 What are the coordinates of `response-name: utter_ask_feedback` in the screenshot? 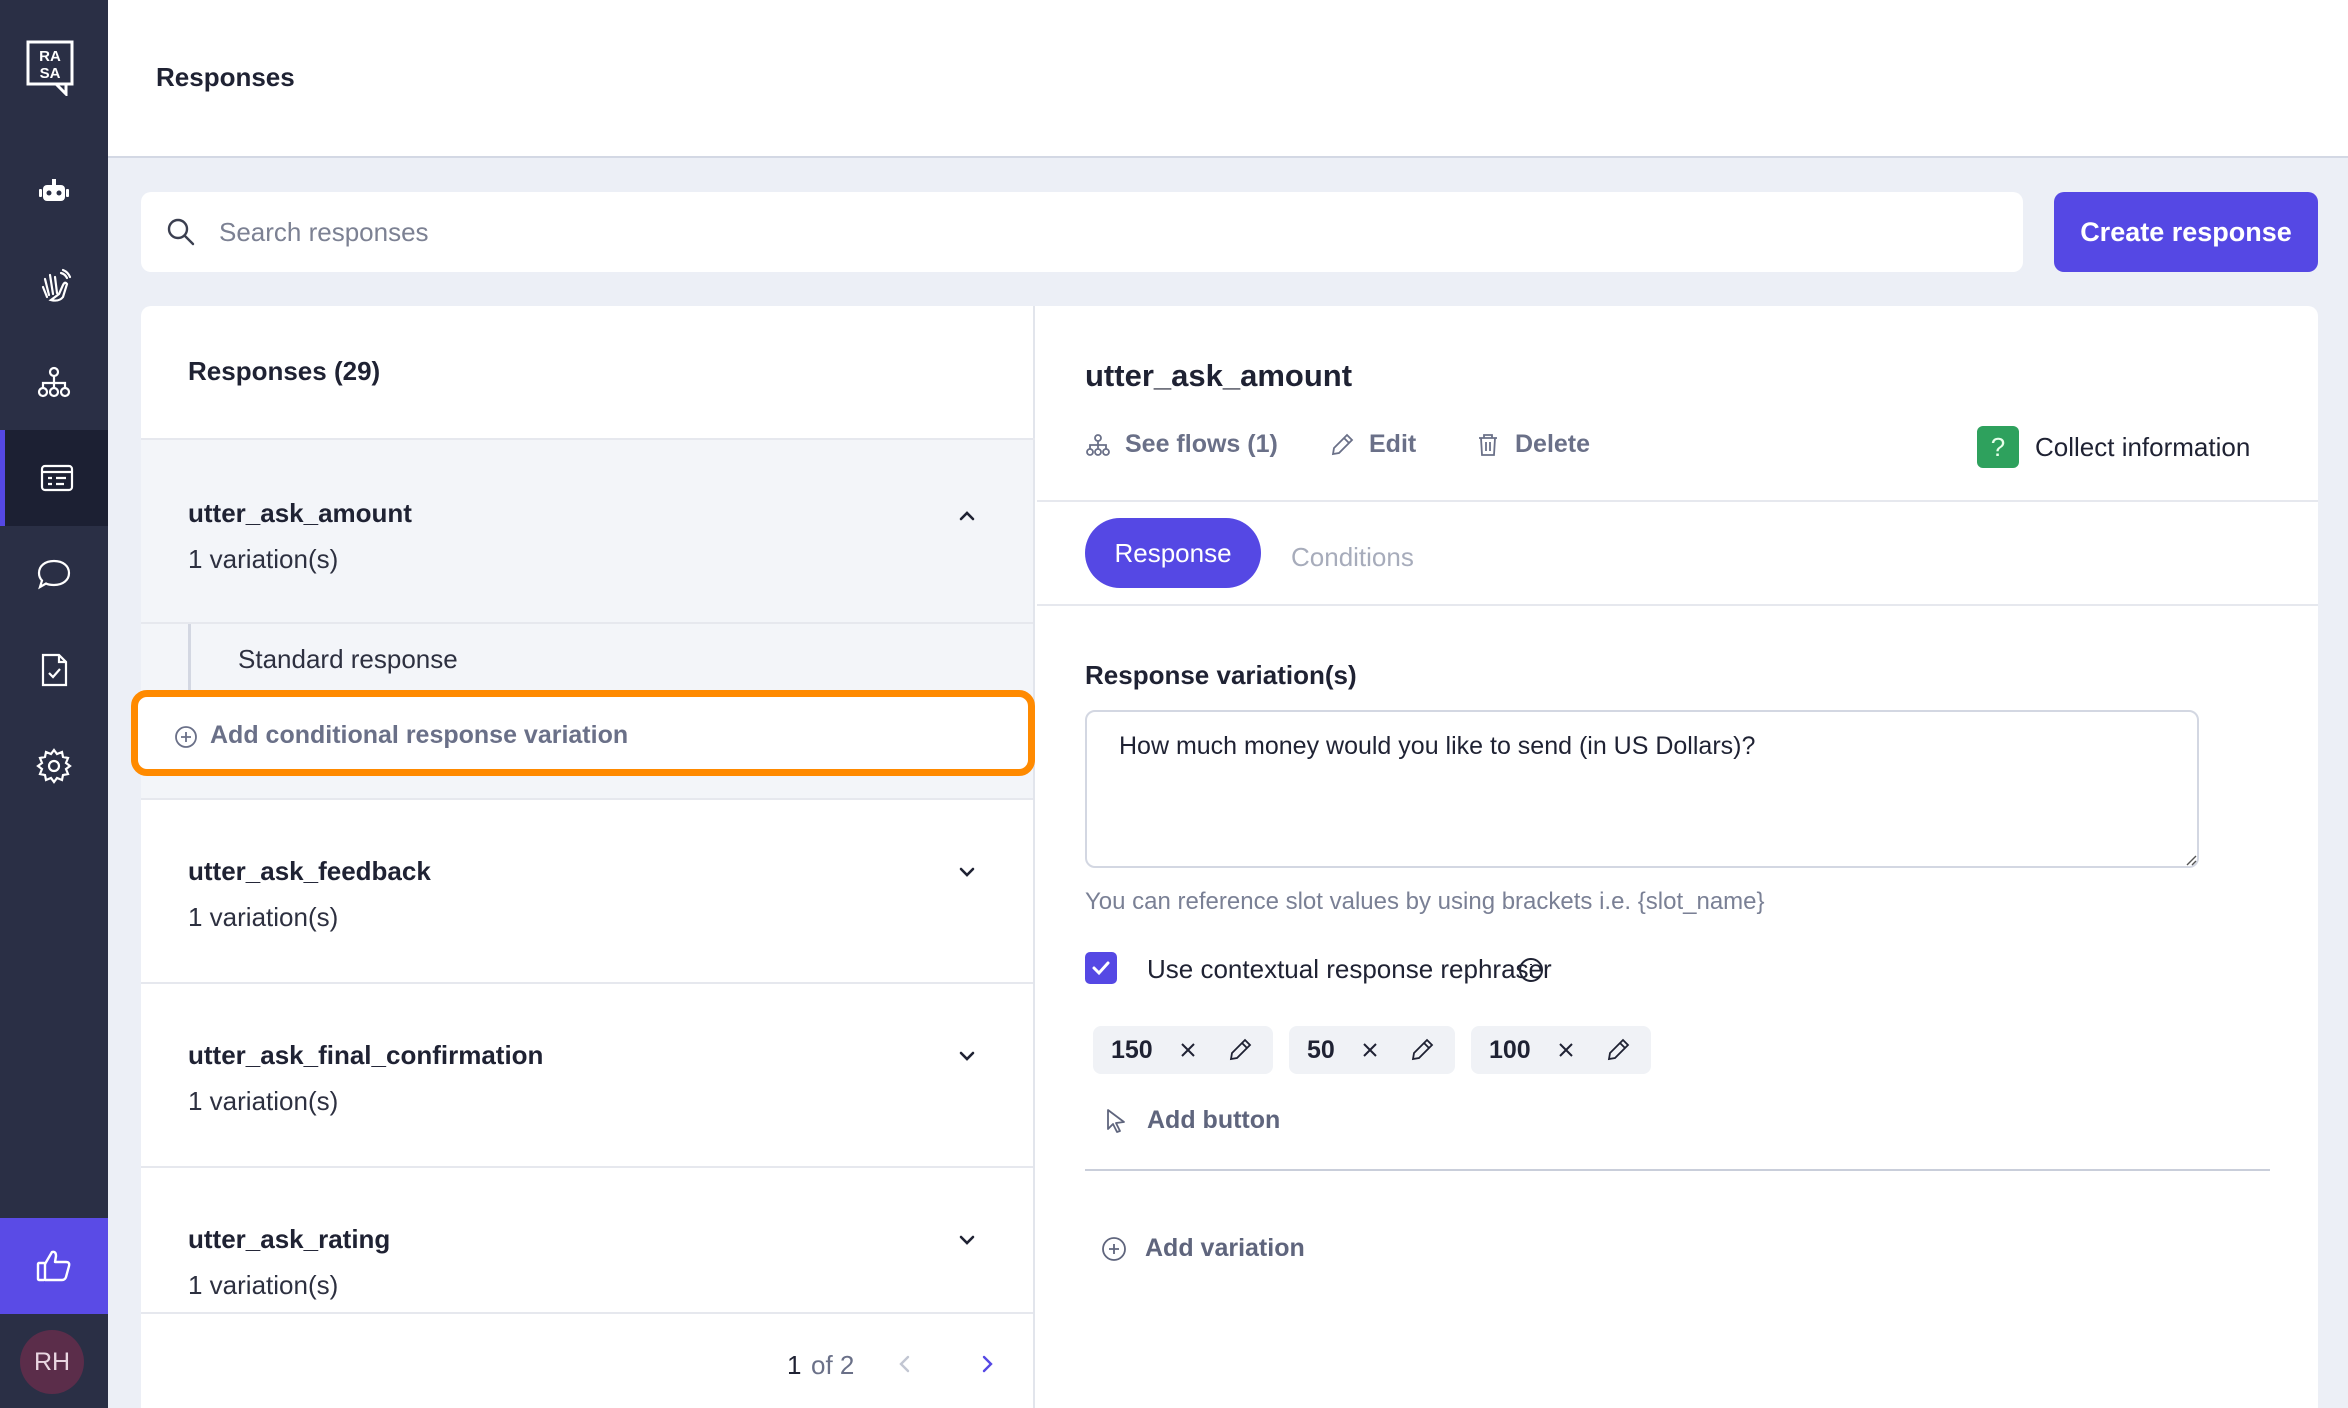 It's located at (309, 871).